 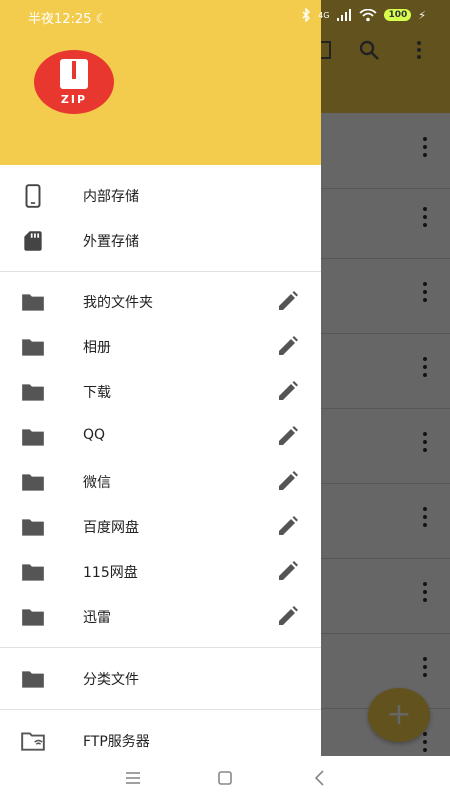 What do you see at coordinates (97, 483) in the screenshot?
I see `drawer-item-label: 微信` at bounding box center [97, 483].